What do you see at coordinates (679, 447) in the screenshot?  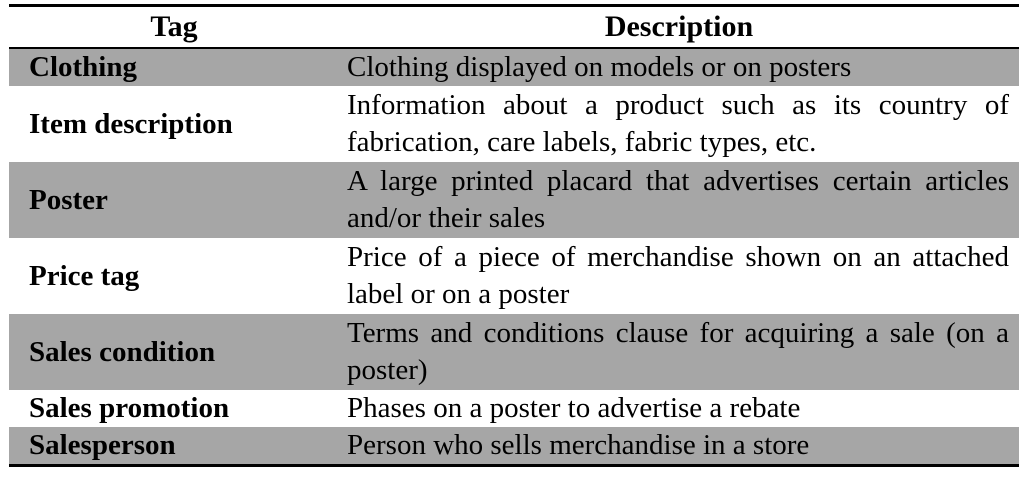 I see `description-cell: Person who sells merchandise in a store` at bounding box center [679, 447].